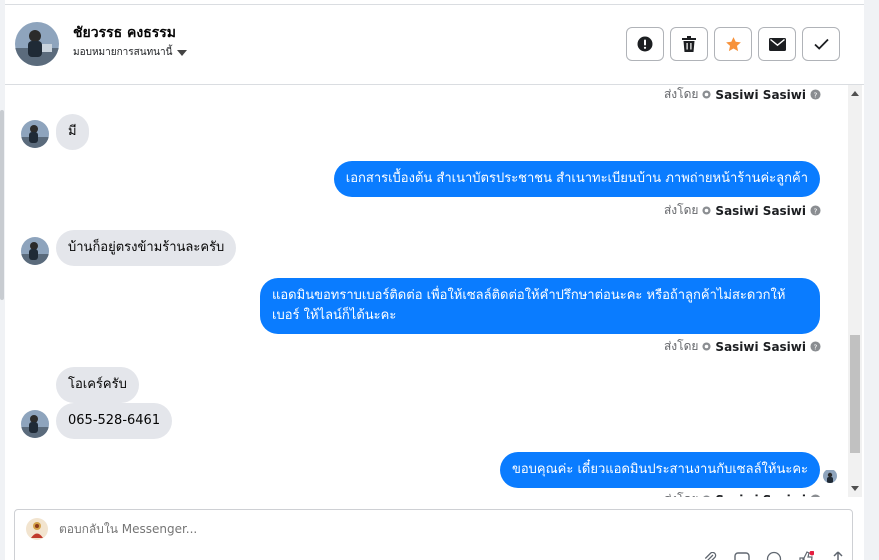 Image resolution: width=879 pixels, height=560 pixels. What do you see at coordinates (830, 476) in the screenshot?
I see `read-receipt-avatar` at bounding box center [830, 476].